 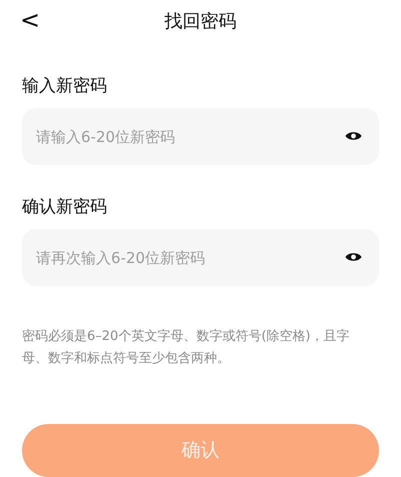 What do you see at coordinates (200, 136) in the screenshot?
I see `password-field: 请输入6-20位新密码` at bounding box center [200, 136].